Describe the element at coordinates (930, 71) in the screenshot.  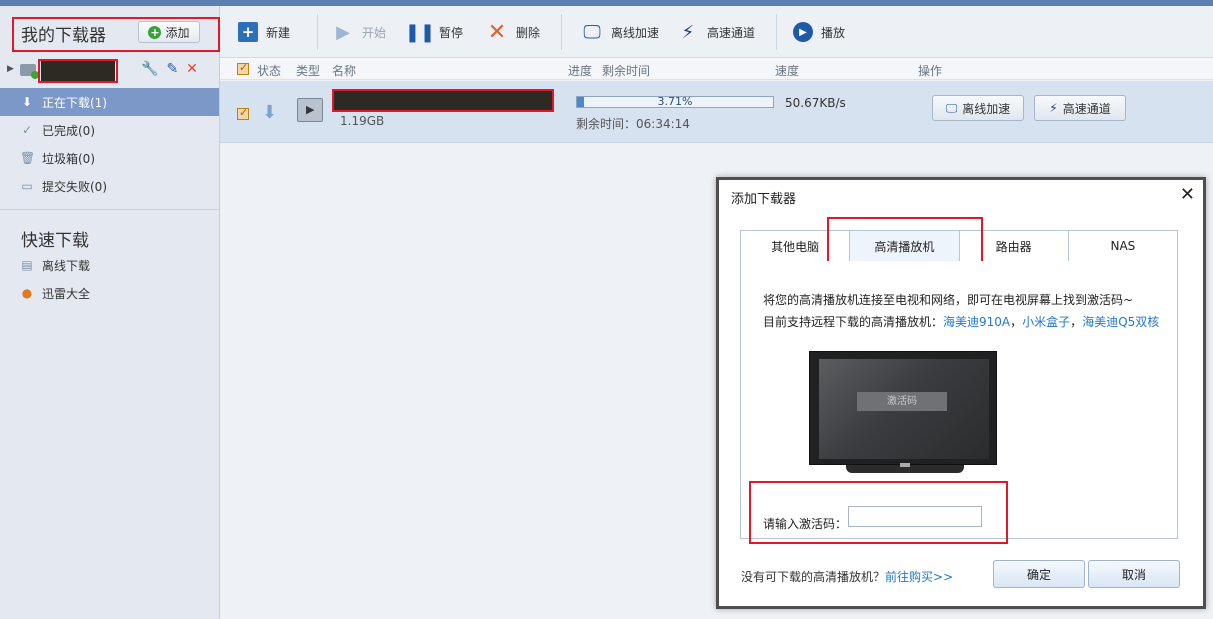
I see `col-action: 操作` at that location.